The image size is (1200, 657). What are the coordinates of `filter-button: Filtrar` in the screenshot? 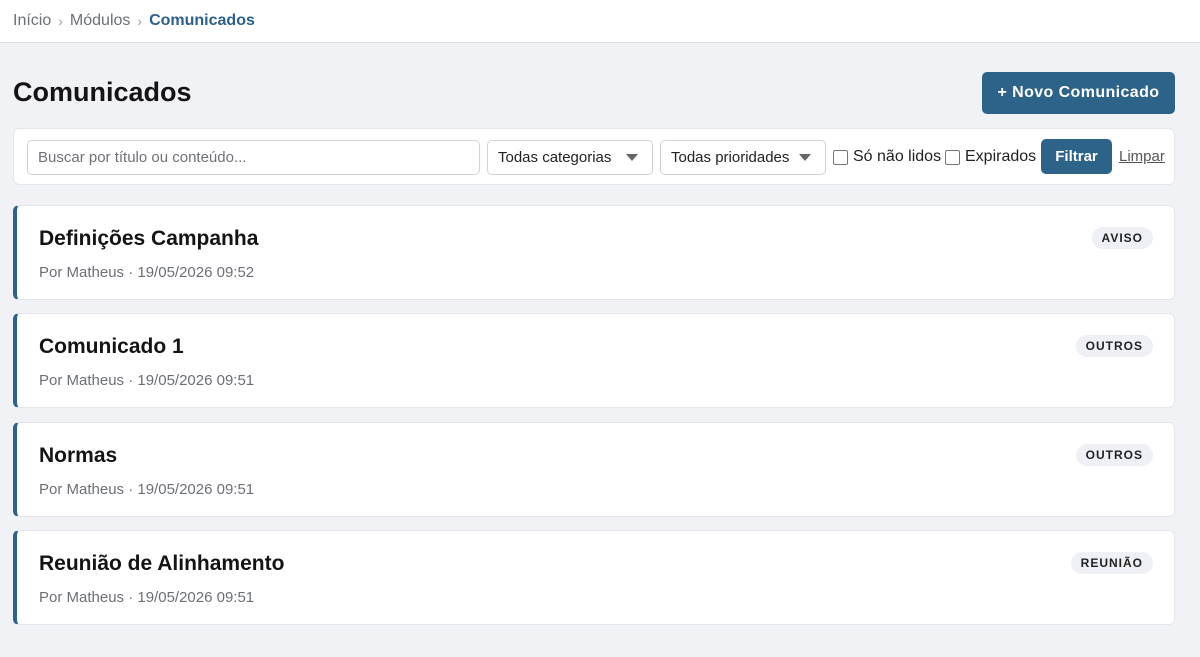 It's located at (1076, 156).